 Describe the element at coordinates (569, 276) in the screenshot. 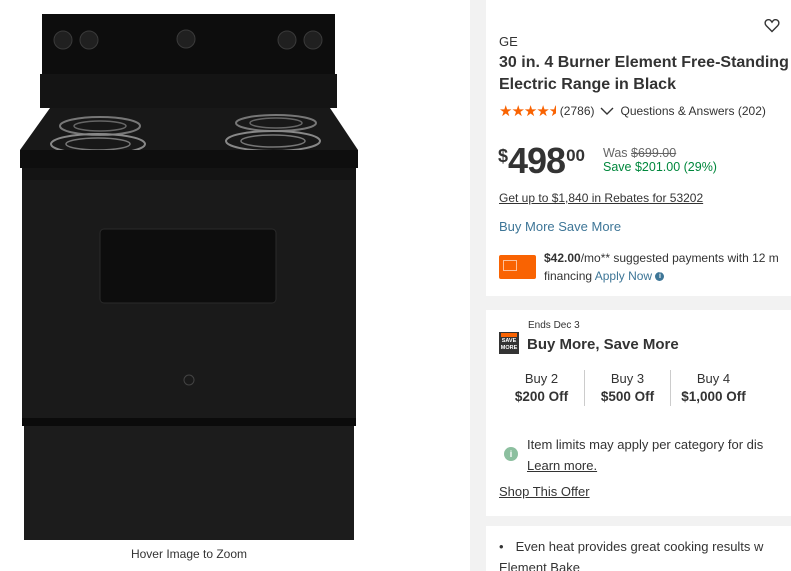

I see `financing-desc-2: financing` at that location.